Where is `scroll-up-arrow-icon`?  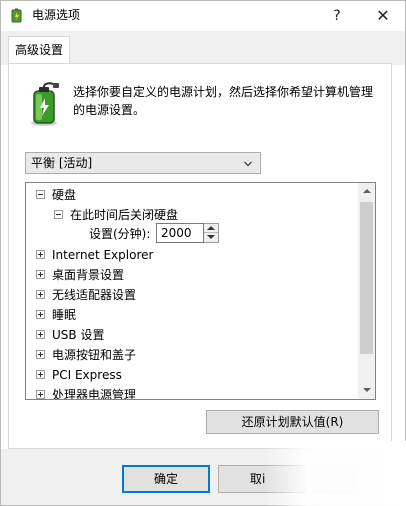
scroll-up-arrow-icon is located at coordinates (366, 191).